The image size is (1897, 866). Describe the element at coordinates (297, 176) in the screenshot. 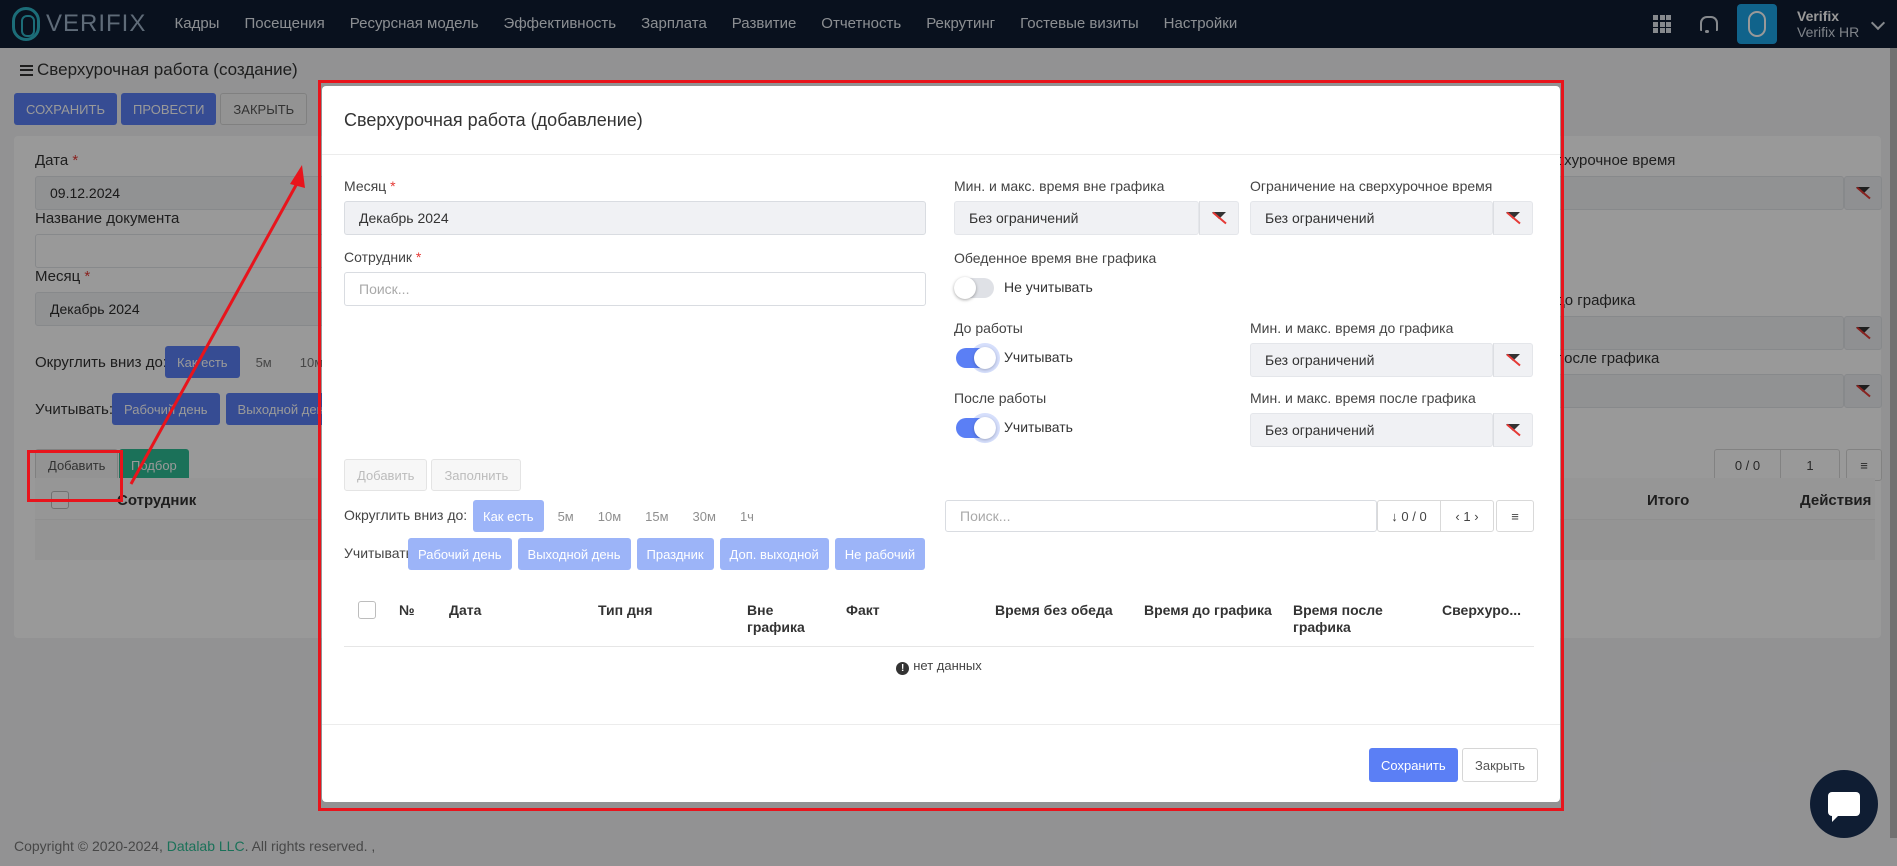

I see `annotation-arrow-head` at that location.